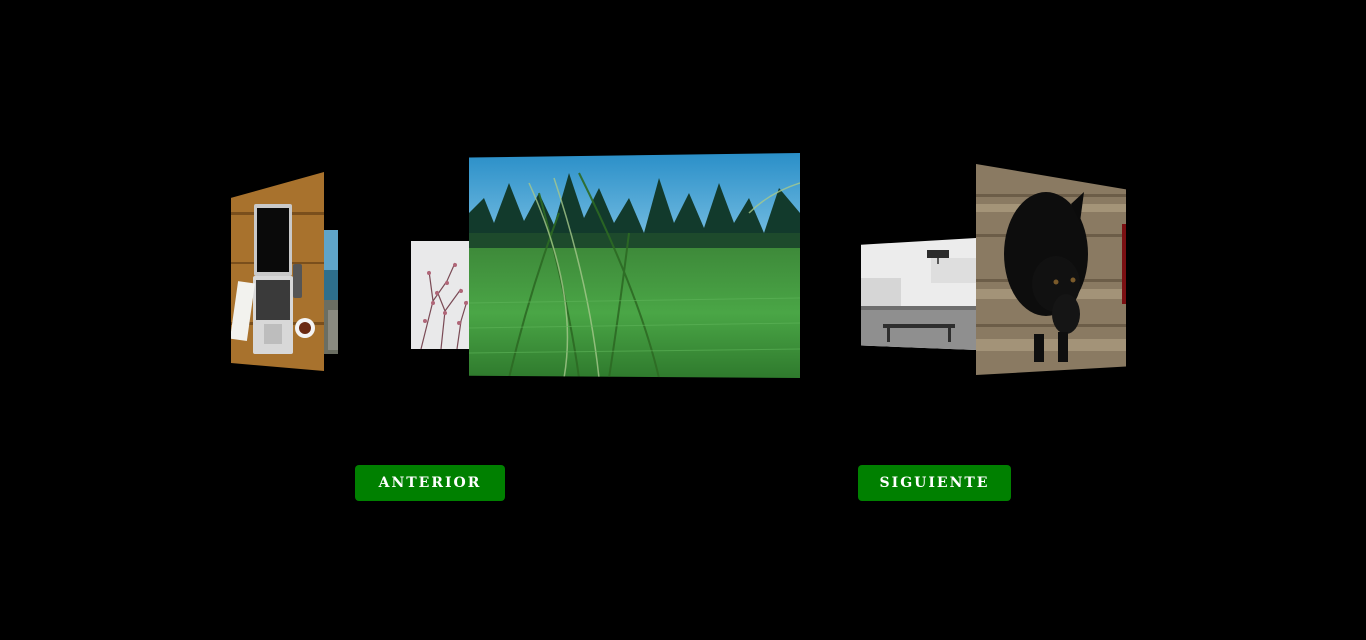  I want to click on pink-branches-photo, so click(440, 295).